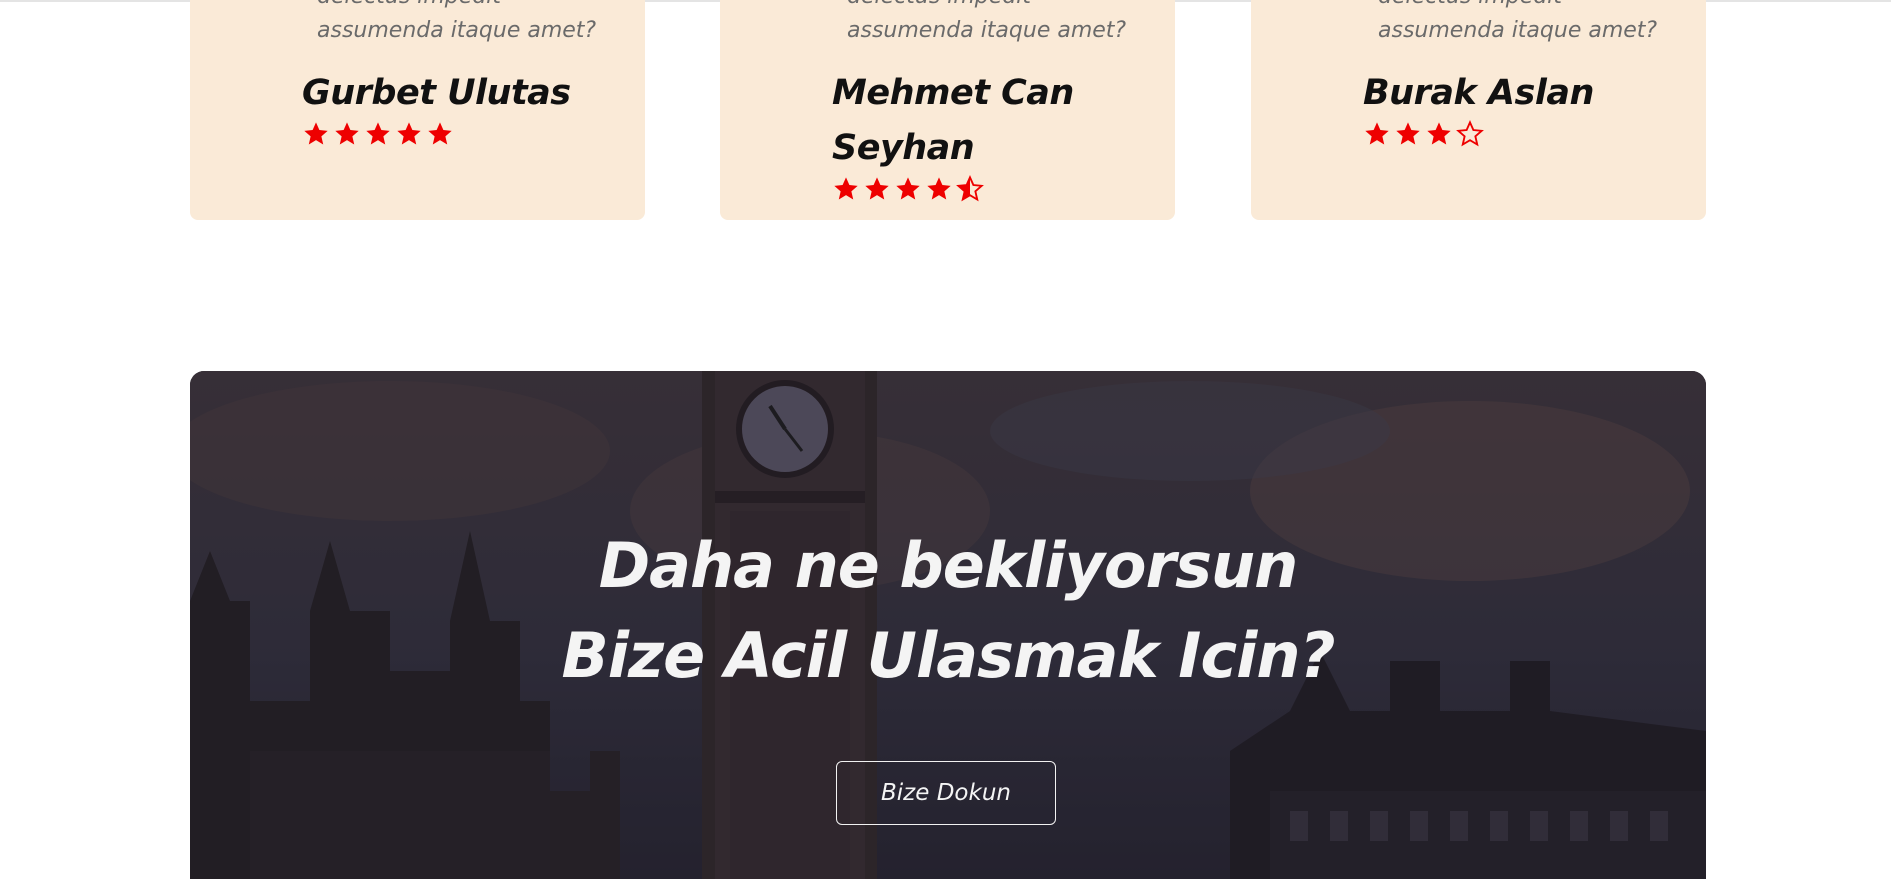  Describe the element at coordinates (948, 655) in the screenshot. I see `cta-headline-line: Bize Acil Ulasmak Icin?` at that location.